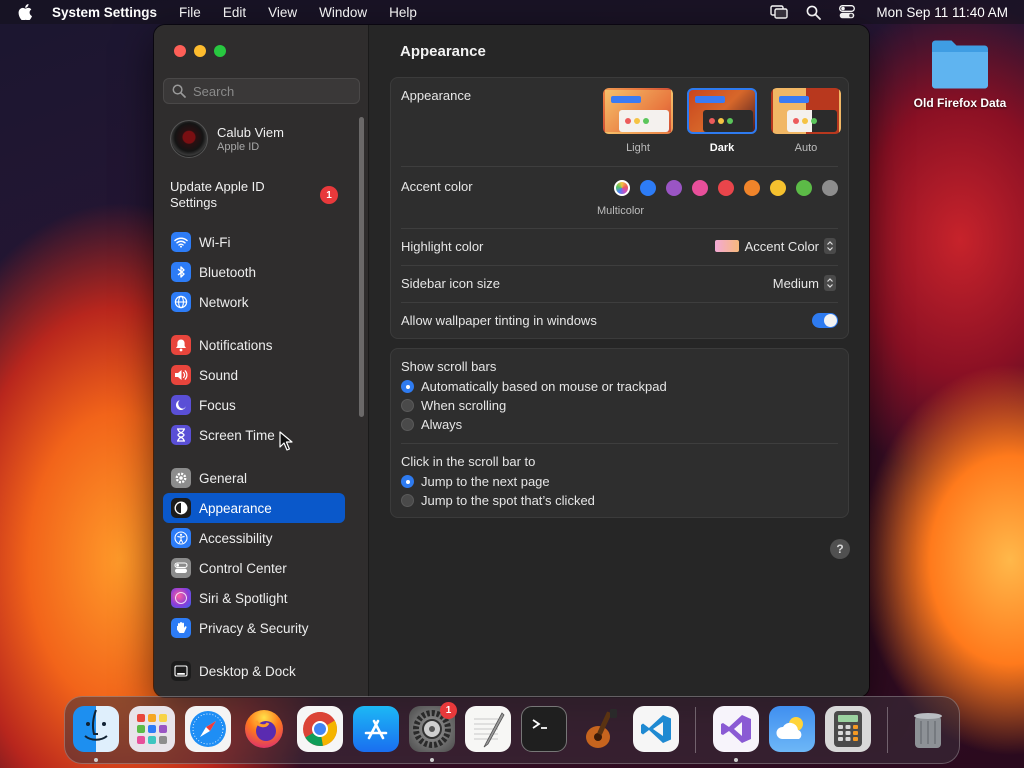 The height and width of the screenshot is (768, 1024). I want to click on radio-scroll-when-scrolling: When scrolling, so click(453, 405).